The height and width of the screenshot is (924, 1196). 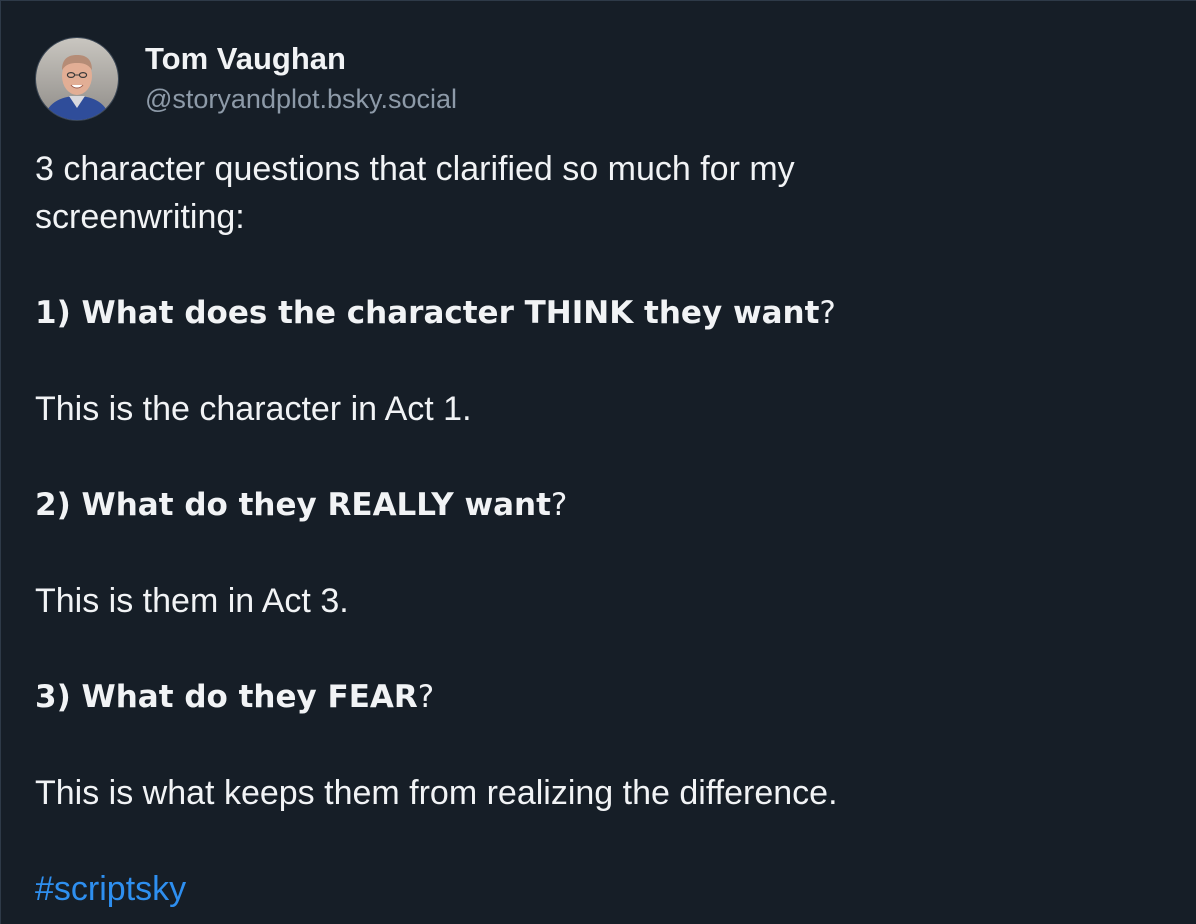 I want to click on question-2: 2) What do they REALLY want?, so click(x=600, y=505).